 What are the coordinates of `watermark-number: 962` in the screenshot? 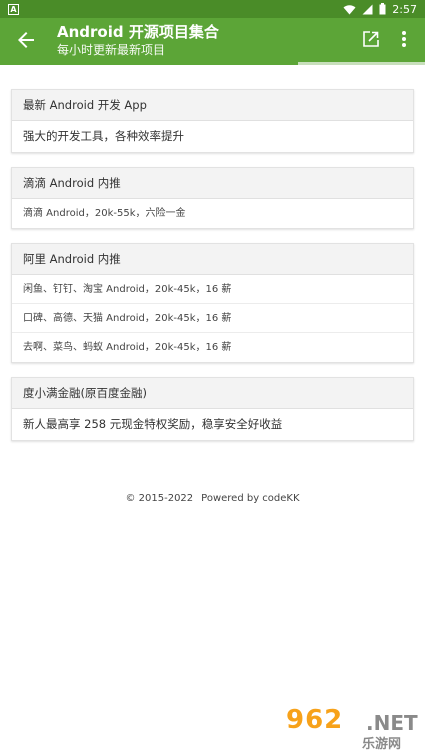 It's located at (315, 720).